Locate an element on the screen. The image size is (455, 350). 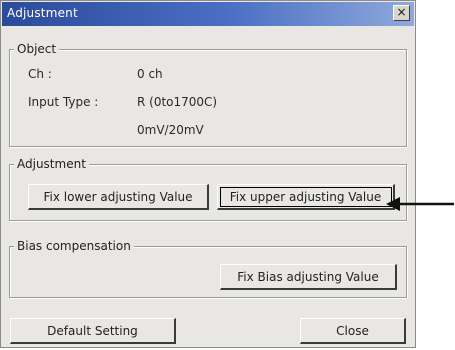
bias-group-label: Bias compensation is located at coordinates (74, 246).